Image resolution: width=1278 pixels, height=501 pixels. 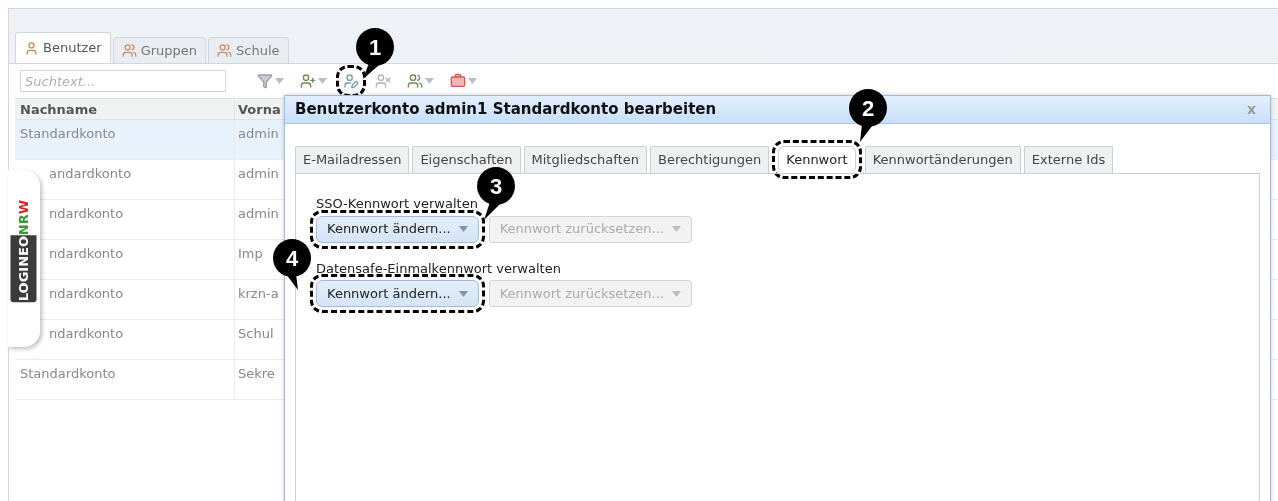 What do you see at coordinates (308, 81) in the screenshot?
I see `add-user-icon` at bounding box center [308, 81].